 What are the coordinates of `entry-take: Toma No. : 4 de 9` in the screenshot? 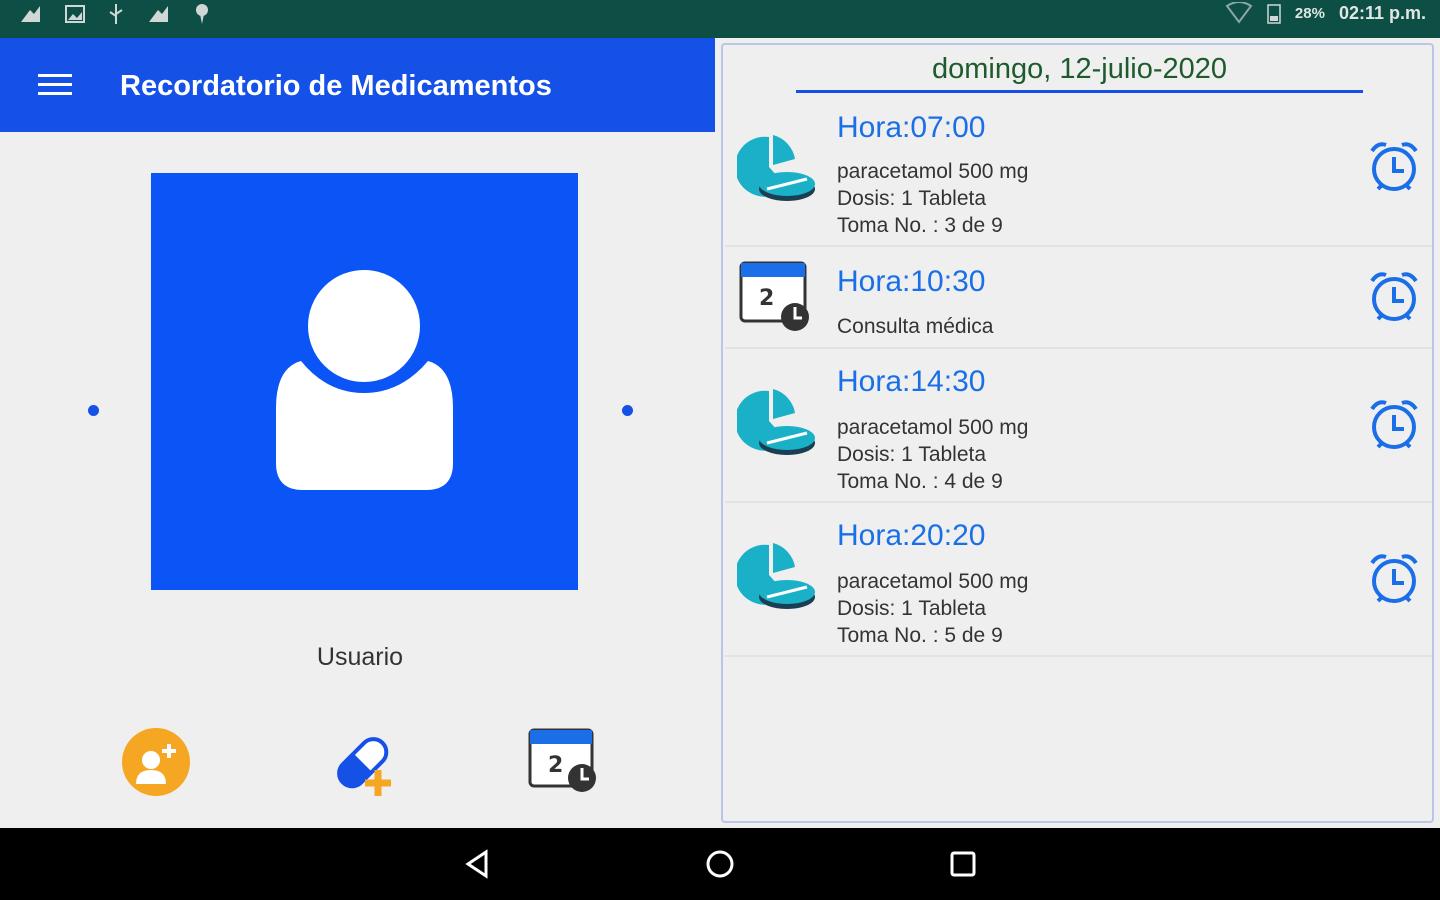 It's located at (920, 481).